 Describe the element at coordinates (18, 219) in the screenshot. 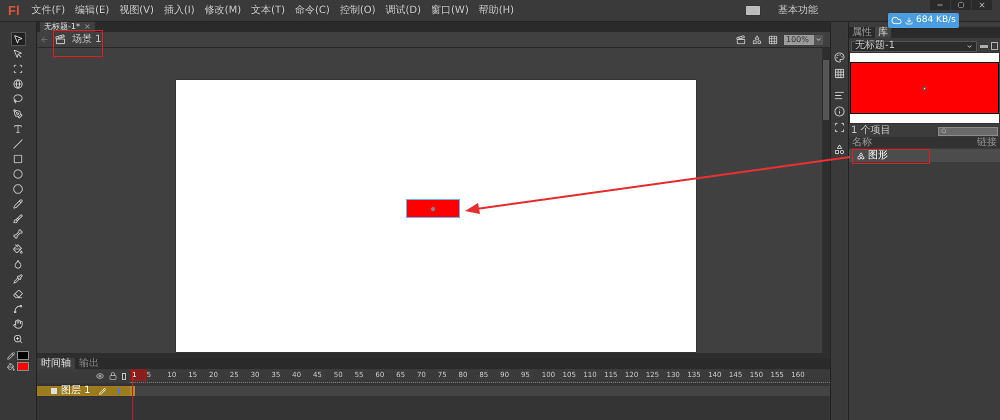

I see `brush-tool-icon` at that location.